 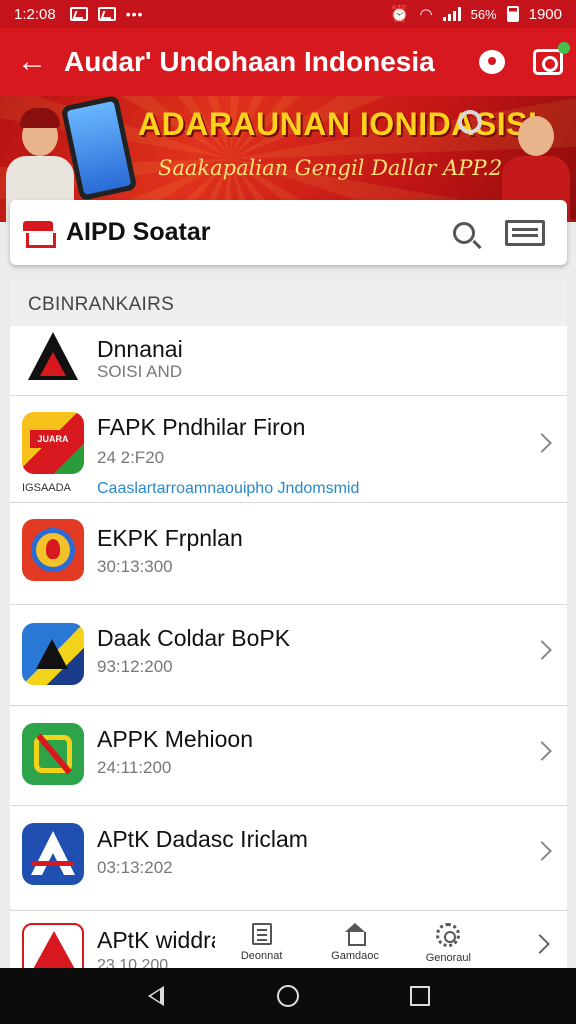 I want to click on list-item: Daak Coldar BoPK 93:12:200, so click(x=288, y=655).